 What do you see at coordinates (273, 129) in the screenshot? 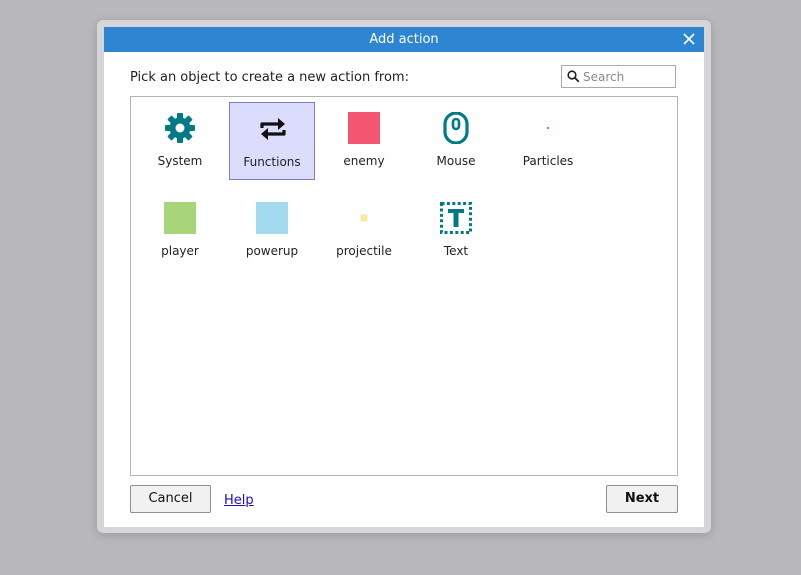
I see `repeat-arrows-icon` at bounding box center [273, 129].